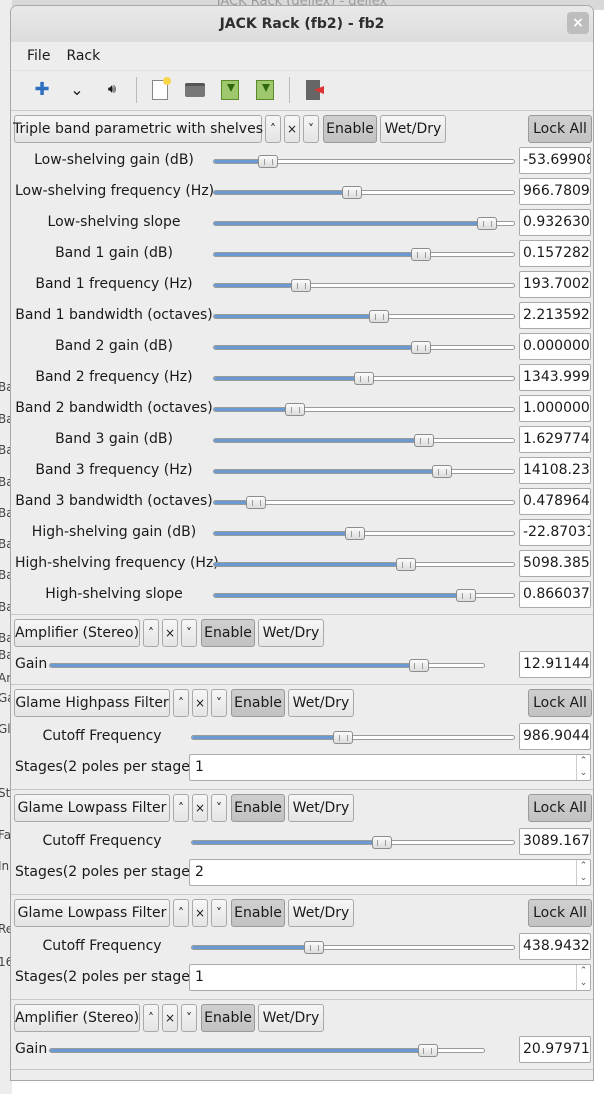  What do you see at coordinates (390, 872) in the screenshot?
I see `stages-spinbutton: 2 ⌃ ⌄` at bounding box center [390, 872].